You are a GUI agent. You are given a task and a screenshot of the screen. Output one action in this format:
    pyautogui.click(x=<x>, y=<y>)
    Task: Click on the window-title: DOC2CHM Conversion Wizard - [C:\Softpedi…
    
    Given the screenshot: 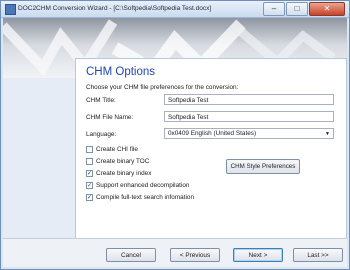 What is the action you would take?
    pyautogui.click(x=115, y=8)
    